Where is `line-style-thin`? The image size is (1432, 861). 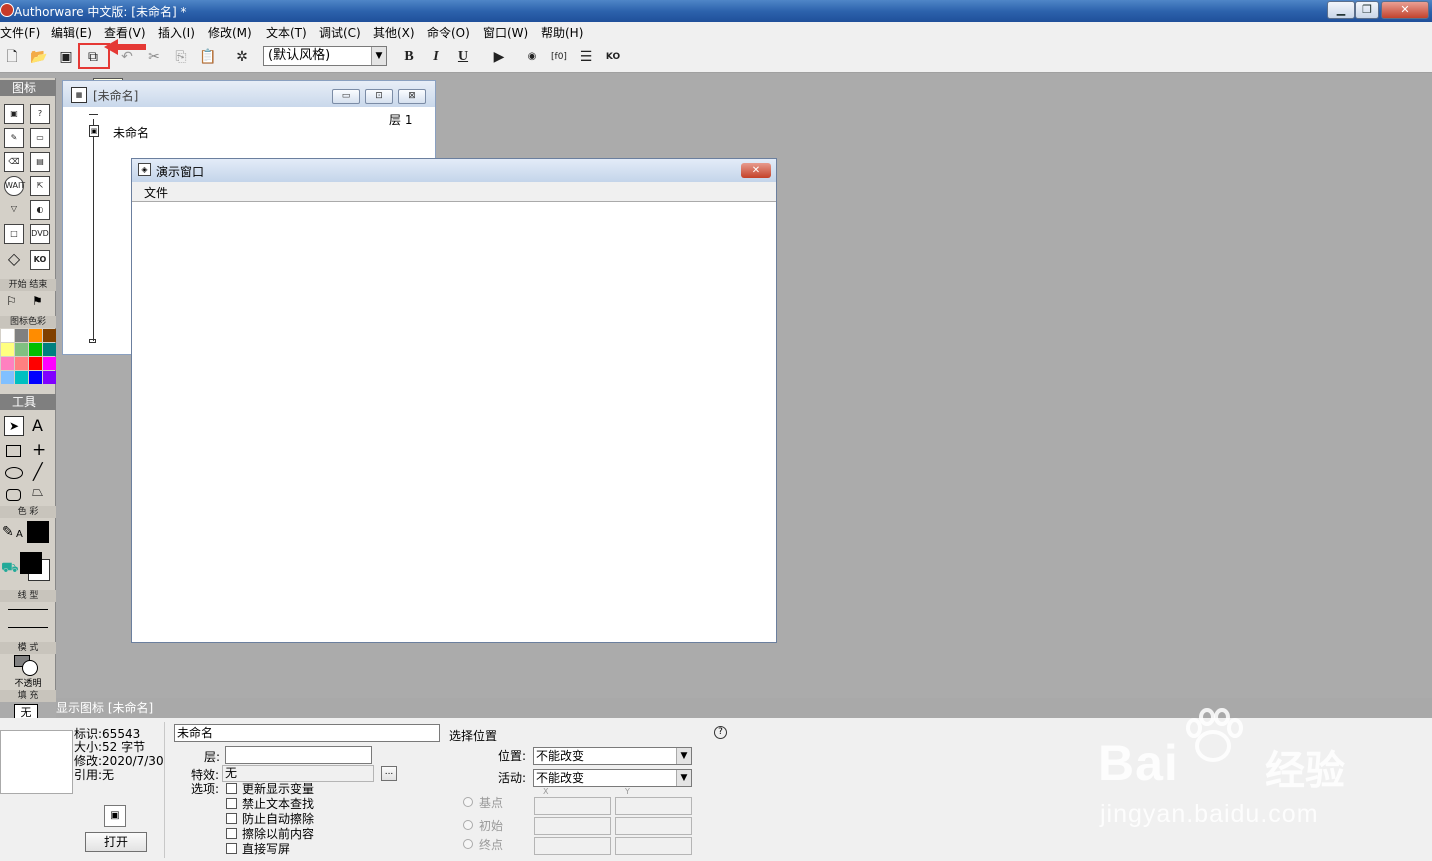 line-style-thin is located at coordinates (28, 609).